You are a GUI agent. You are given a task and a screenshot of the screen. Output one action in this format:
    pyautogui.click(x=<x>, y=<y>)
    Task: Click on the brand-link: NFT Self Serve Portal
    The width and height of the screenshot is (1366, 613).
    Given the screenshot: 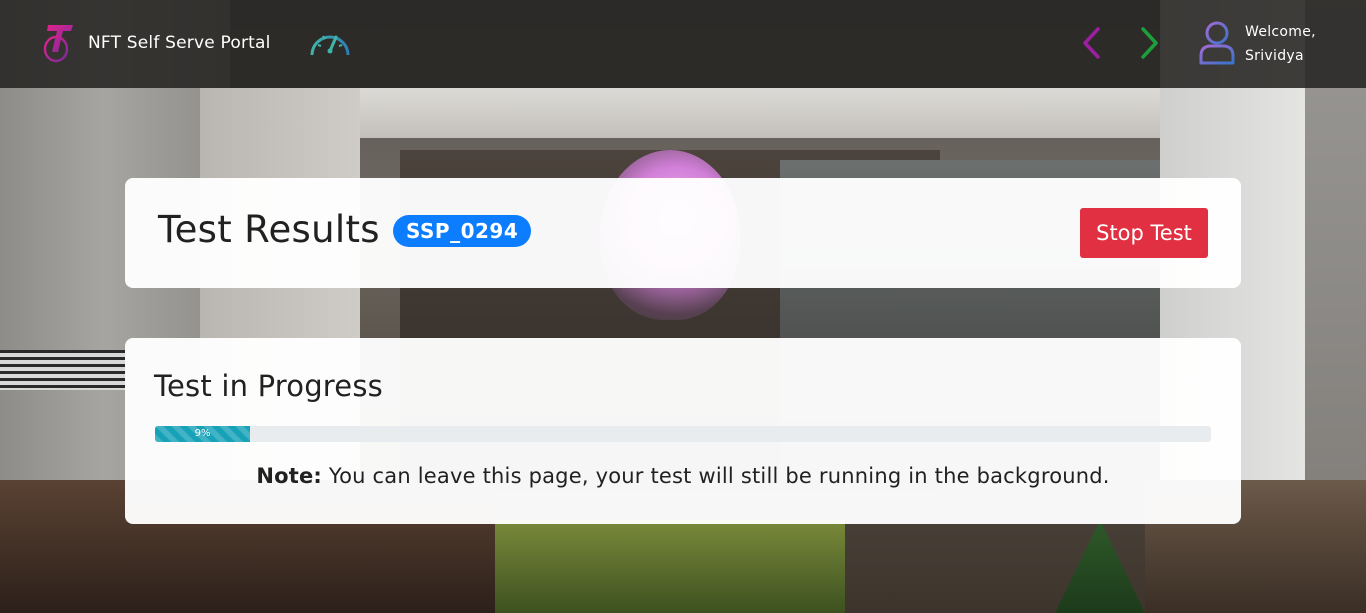 What is the action you would take?
    pyautogui.click(x=156, y=43)
    